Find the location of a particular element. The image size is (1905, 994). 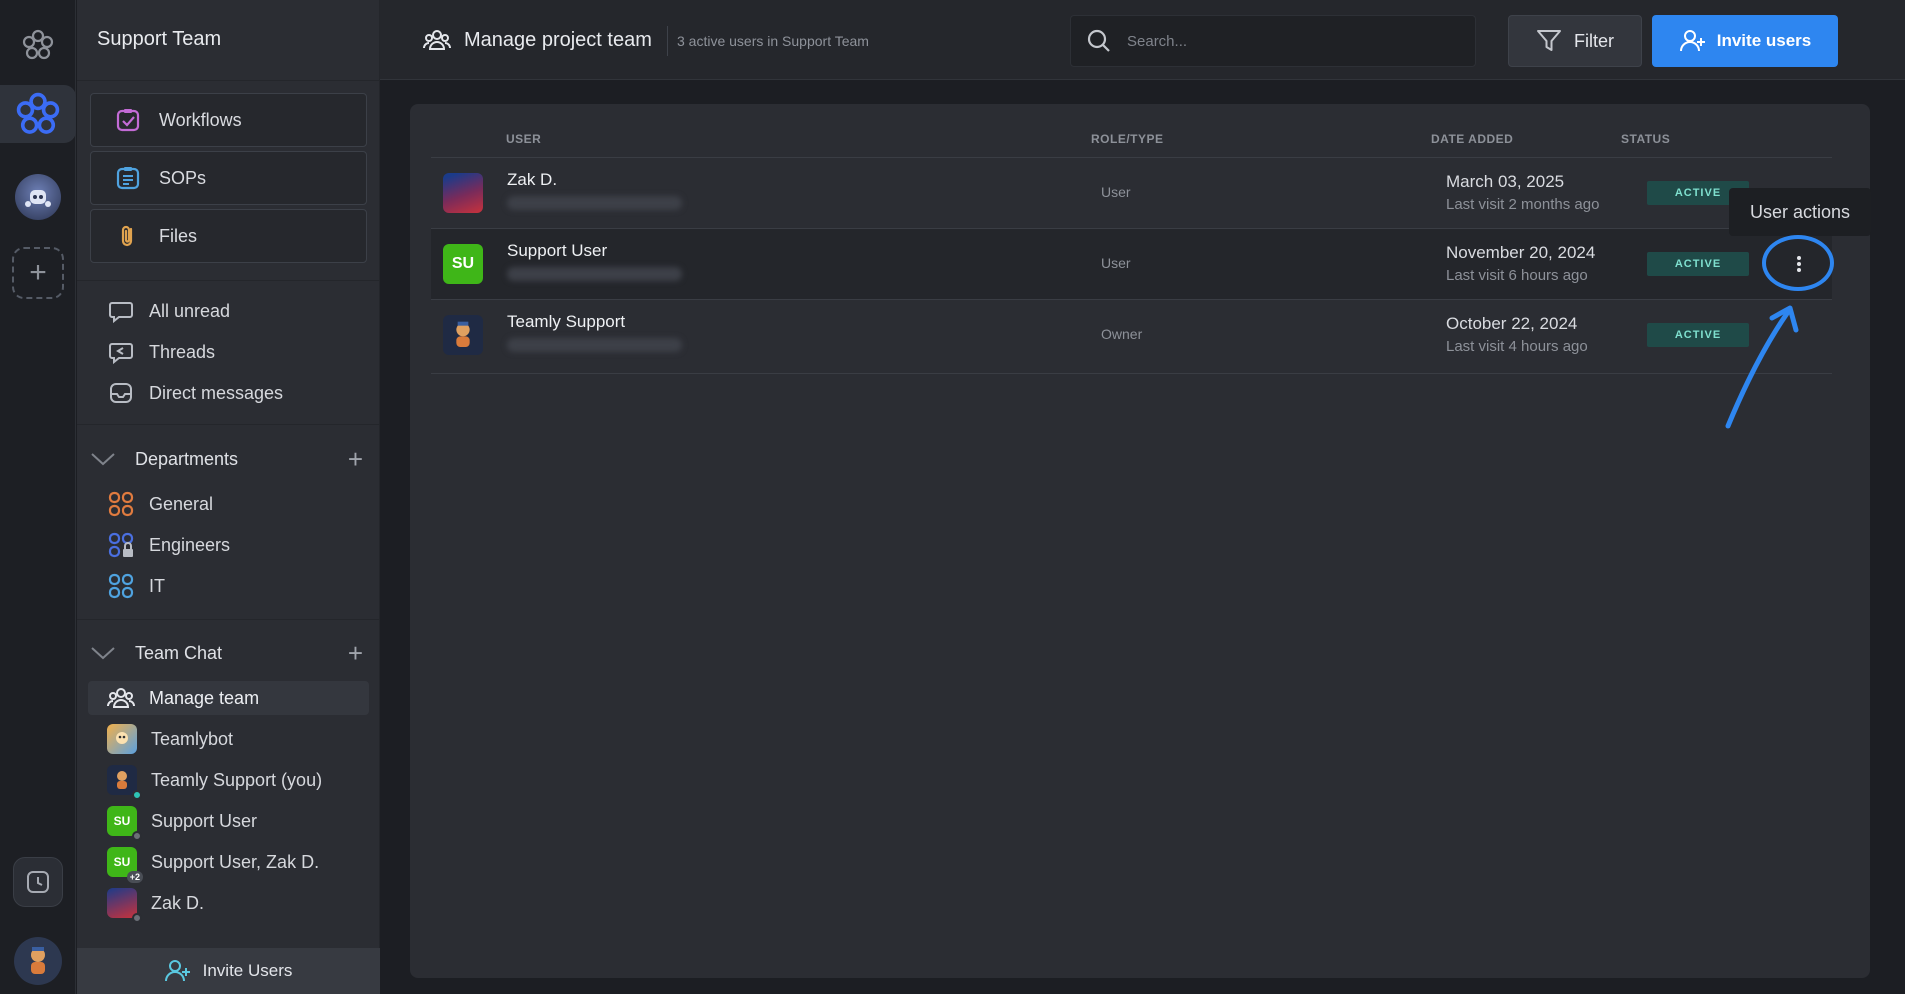

sops-label: SOPs is located at coordinates (183, 177).